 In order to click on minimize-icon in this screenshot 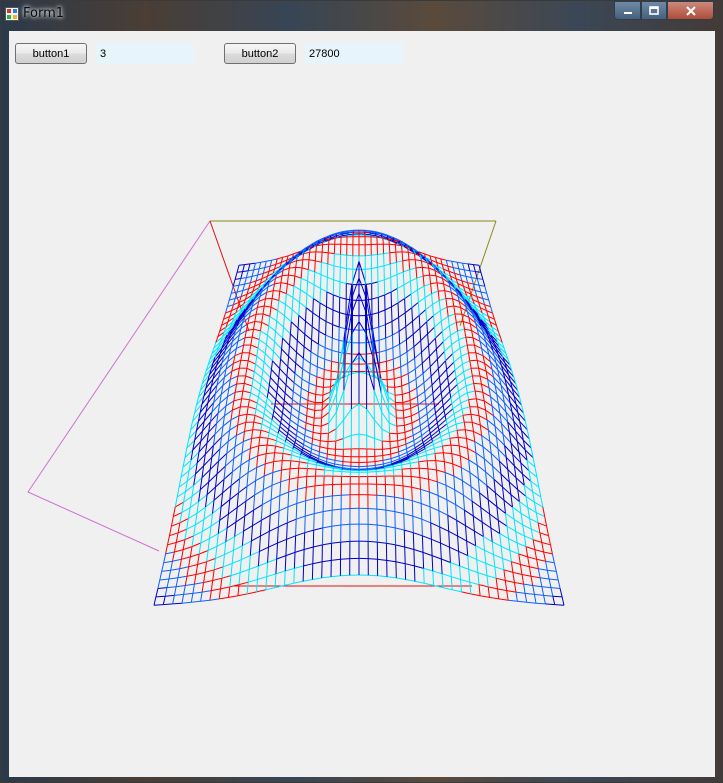, I will do `click(627, 12)`.